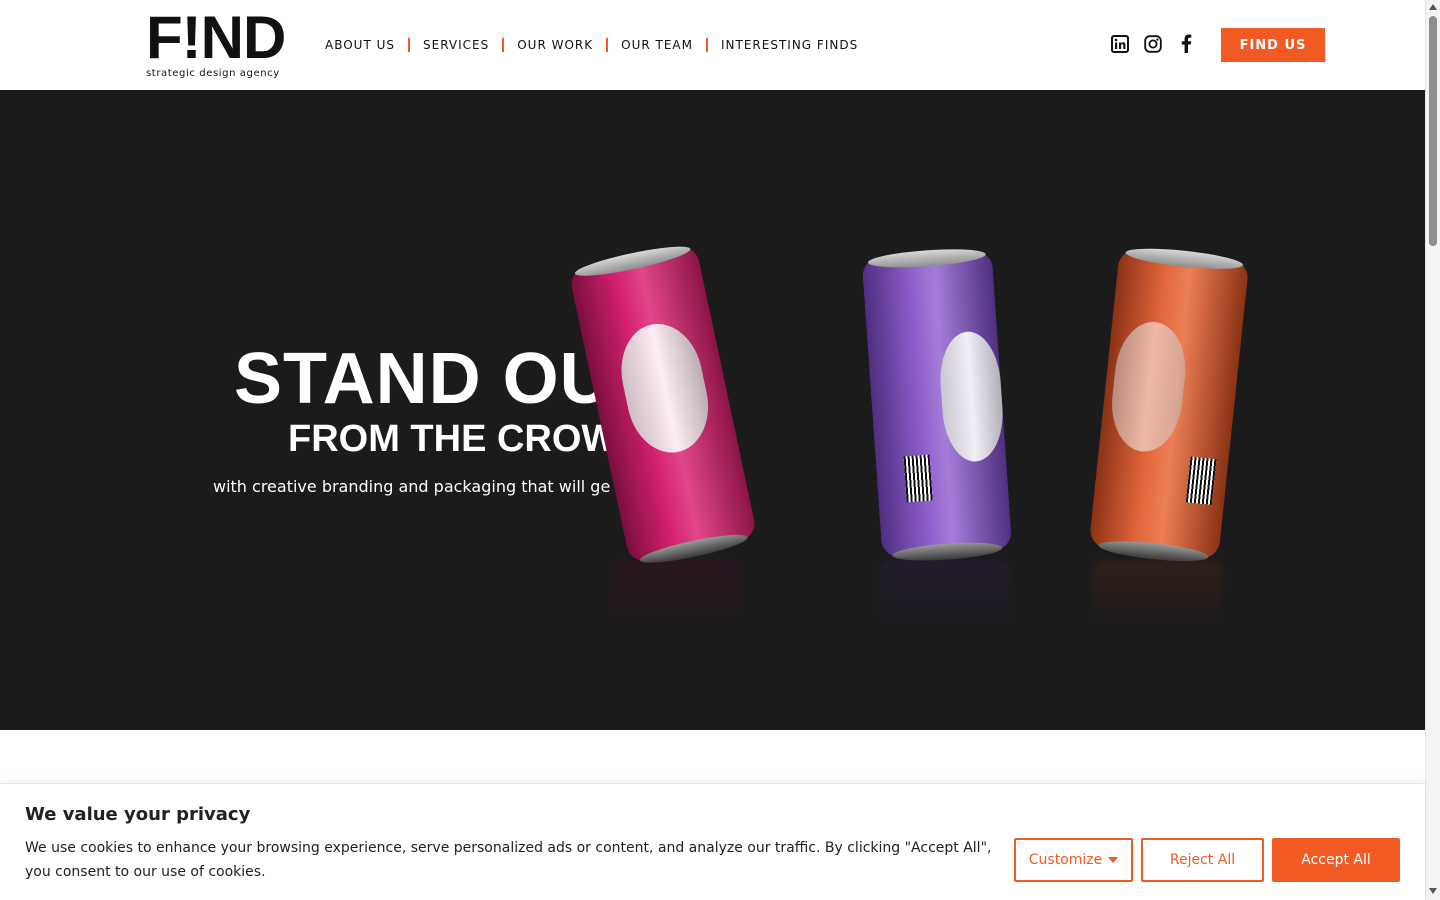 The height and width of the screenshot is (900, 1440). I want to click on instagram-icon, so click(1152, 43).